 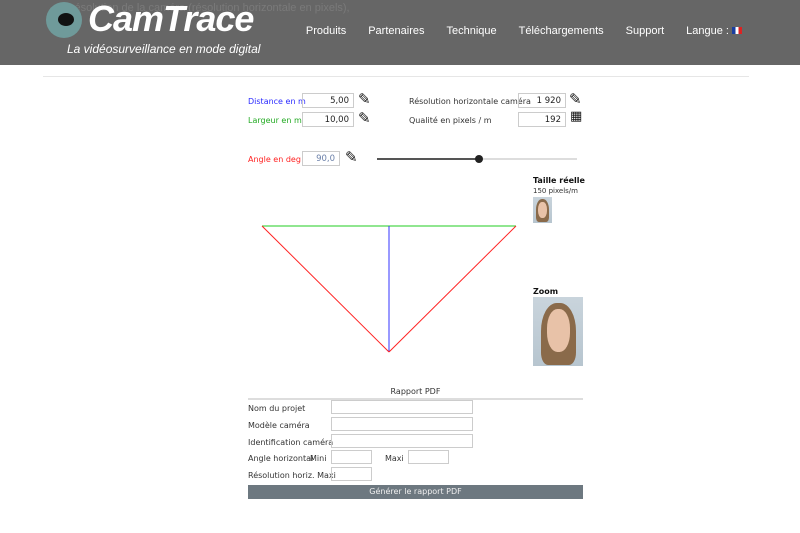 What do you see at coordinates (558, 331) in the screenshot?
I see `face-zoom-image` at bounding box center [558, 331].